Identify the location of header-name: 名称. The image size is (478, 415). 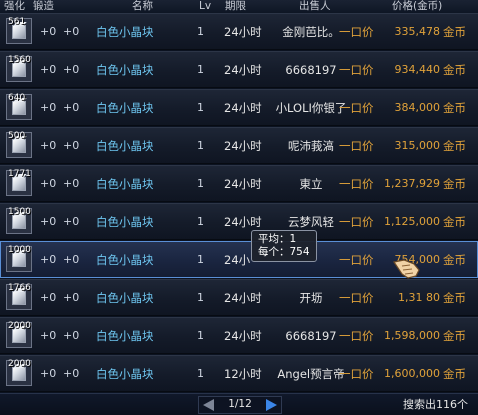
(142, 6).